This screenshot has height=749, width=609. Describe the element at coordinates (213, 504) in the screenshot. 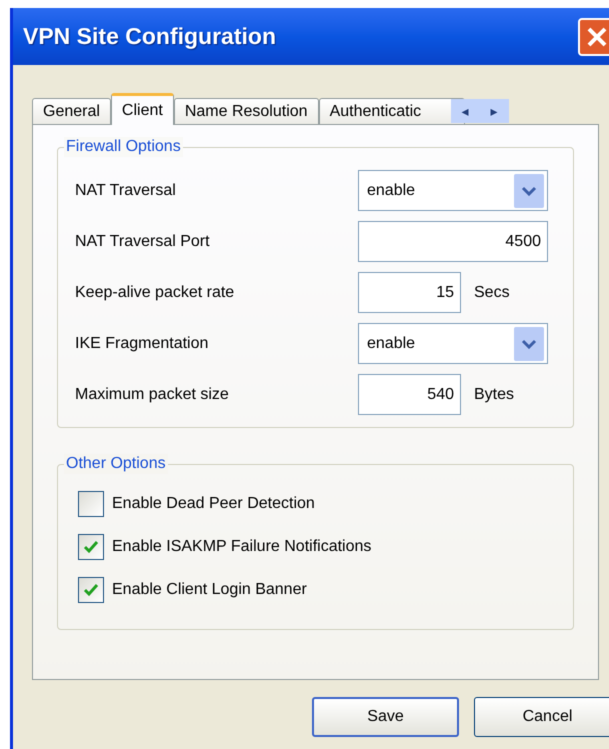

I see `checkbox-label: Enable Dead Peer Detection` at that location.